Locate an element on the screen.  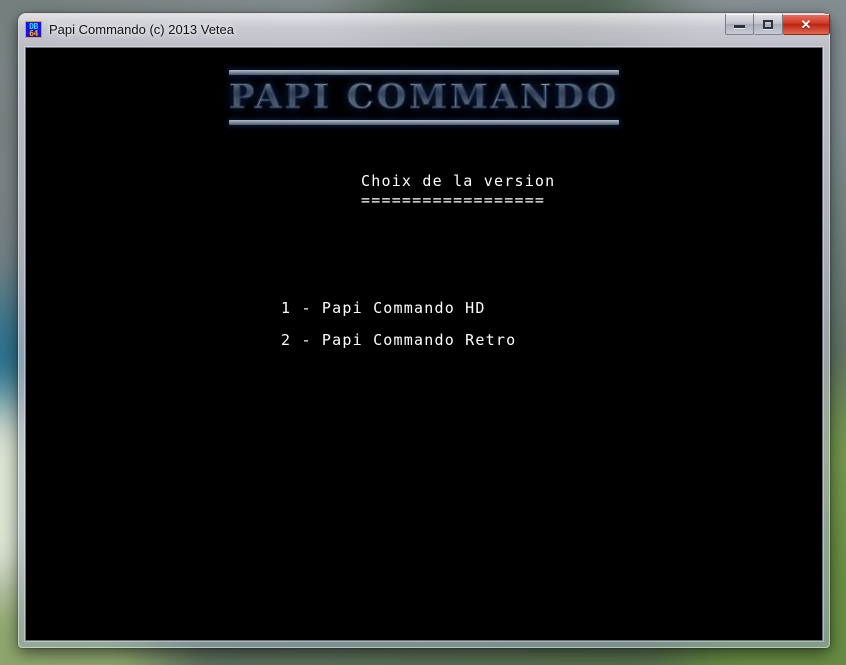
app-icon-bottom-text: 64 is located at coordinates (33, 33).